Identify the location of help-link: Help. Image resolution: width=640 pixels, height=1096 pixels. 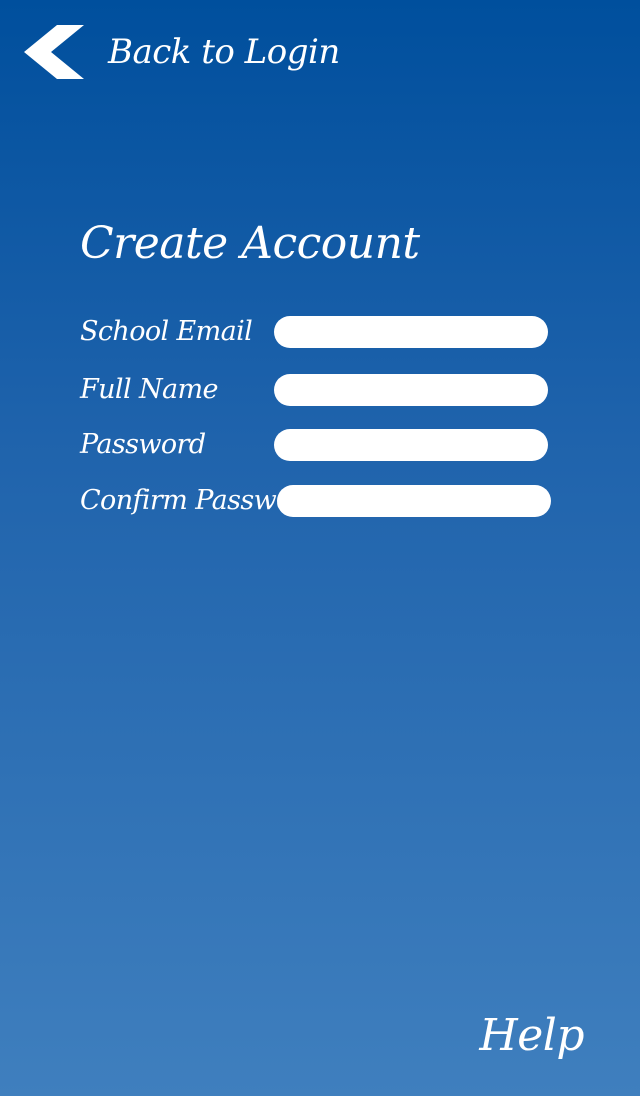
(531, 1035).